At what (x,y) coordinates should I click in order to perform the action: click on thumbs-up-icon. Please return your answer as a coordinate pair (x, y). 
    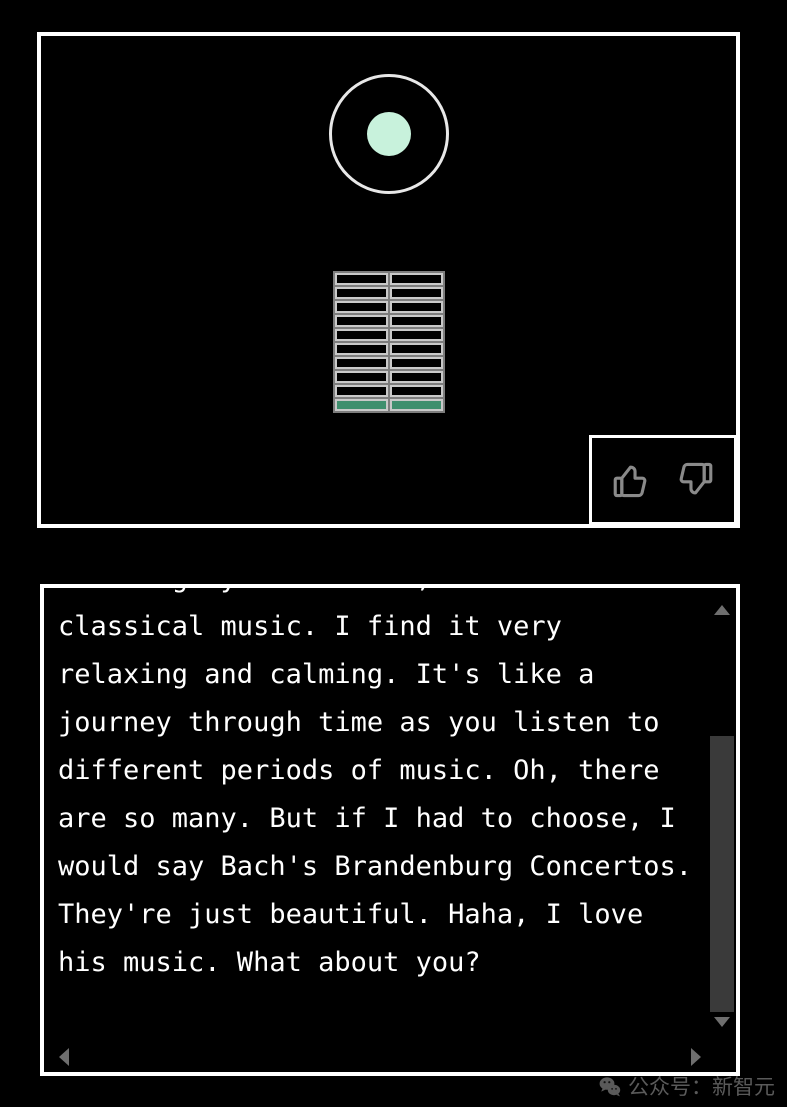
    Looking at the image, I should click on (630, 481).